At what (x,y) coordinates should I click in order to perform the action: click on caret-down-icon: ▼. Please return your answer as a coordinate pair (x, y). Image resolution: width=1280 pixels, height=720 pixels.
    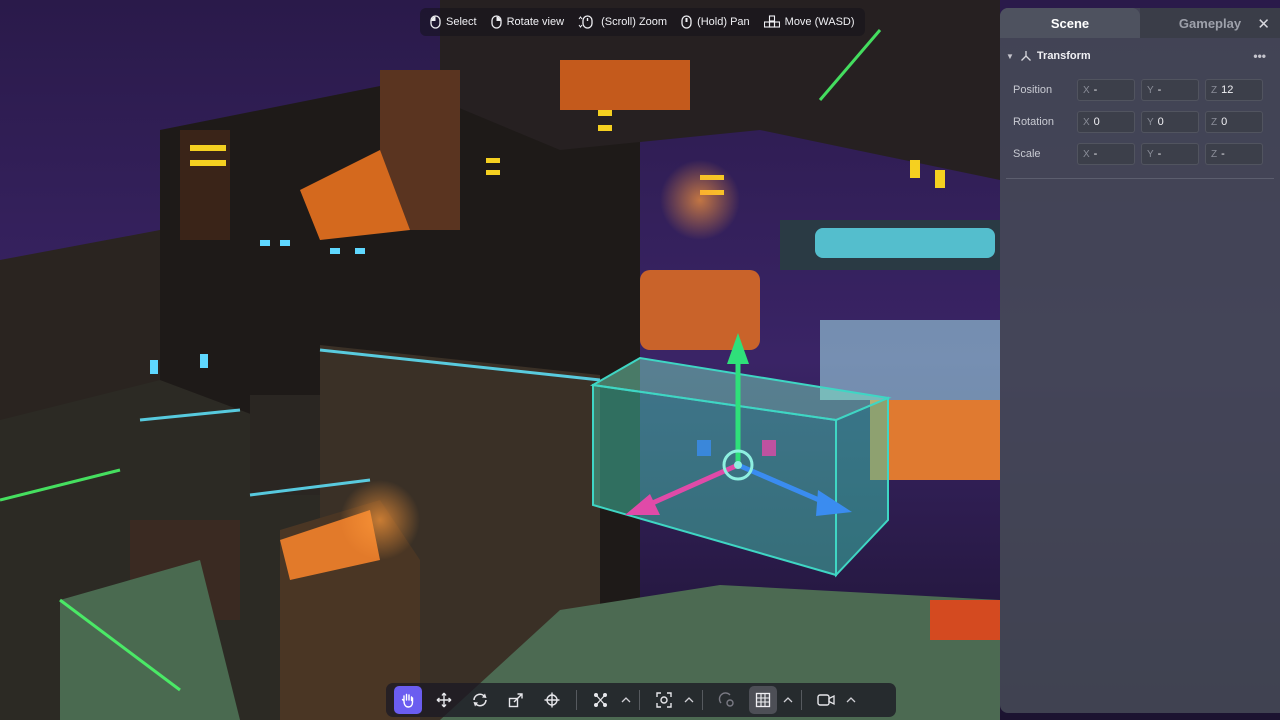
    Looking at the image, I should click on (1010, 56).